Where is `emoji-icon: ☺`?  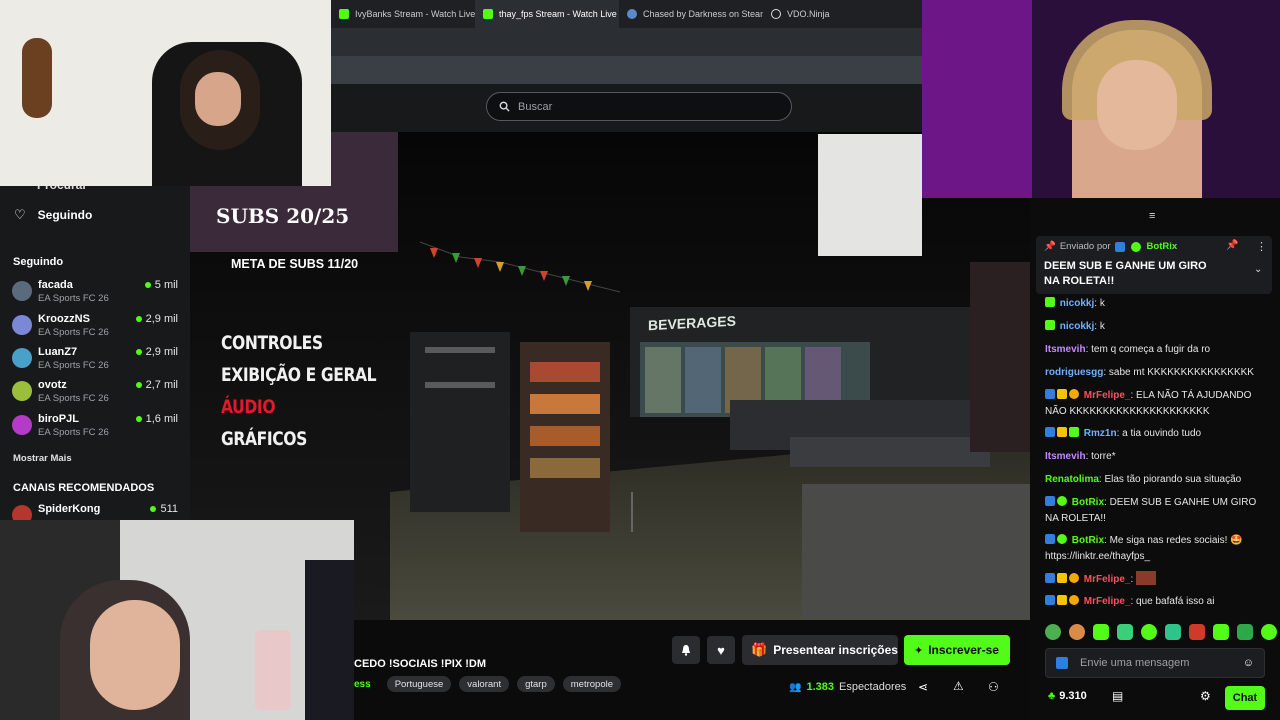 emoji-icon: ☺ is located at coordinates (1248, 663).